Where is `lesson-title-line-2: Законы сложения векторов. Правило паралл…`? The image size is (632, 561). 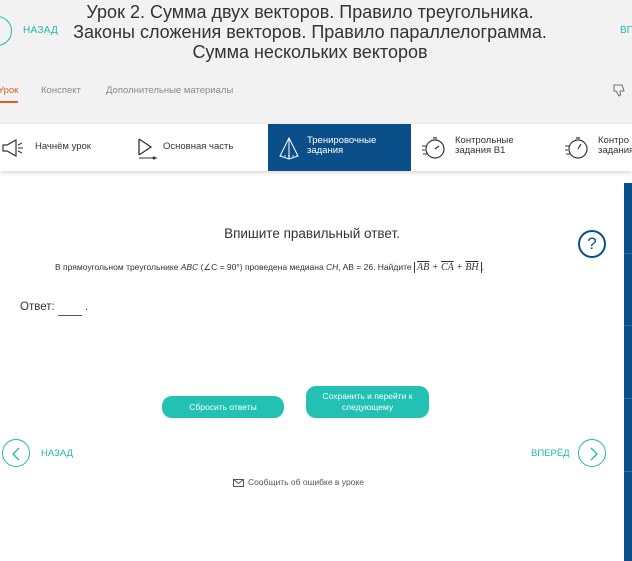 lesson-title-line-2: Законы сложения векторов. Правило паралл… is located at coordinates (310, 32).